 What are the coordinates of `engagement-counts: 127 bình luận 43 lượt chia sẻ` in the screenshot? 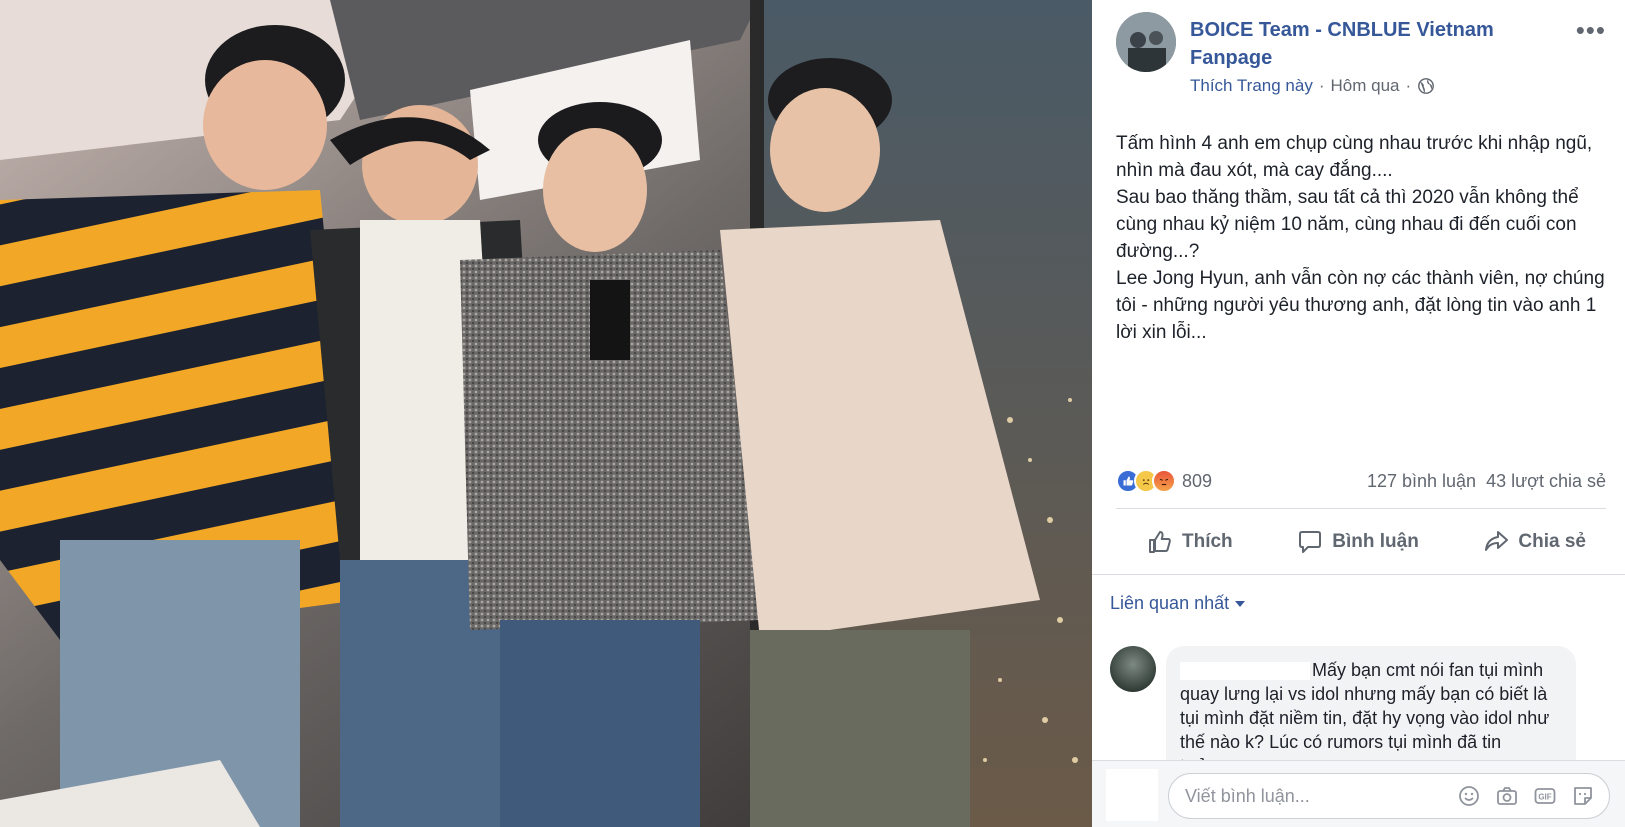 It's located at (1486, 481).